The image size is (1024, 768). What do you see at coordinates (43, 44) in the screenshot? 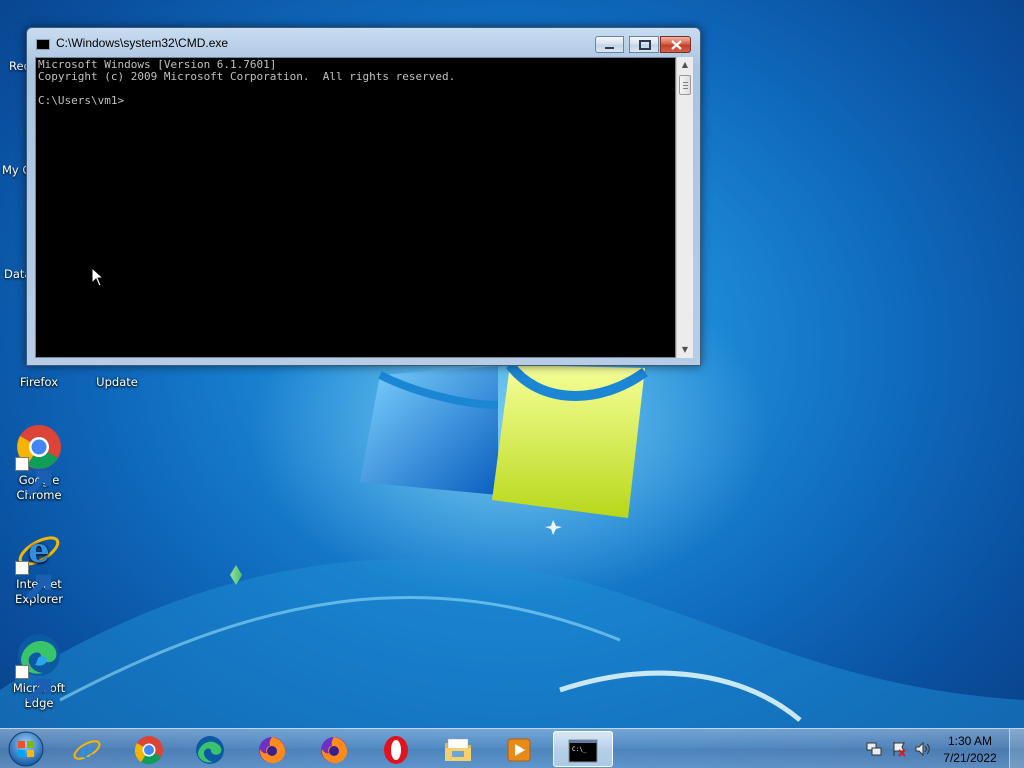
I see `cmd-icon` at bounding box center [43, 44].